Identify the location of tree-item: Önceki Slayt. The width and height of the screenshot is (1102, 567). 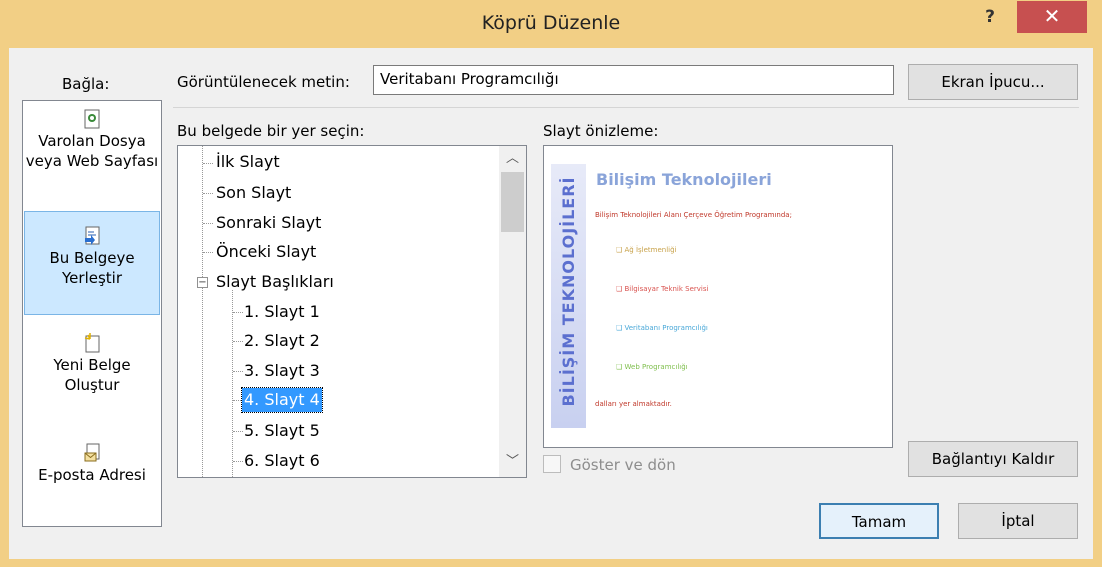
(266, 252).